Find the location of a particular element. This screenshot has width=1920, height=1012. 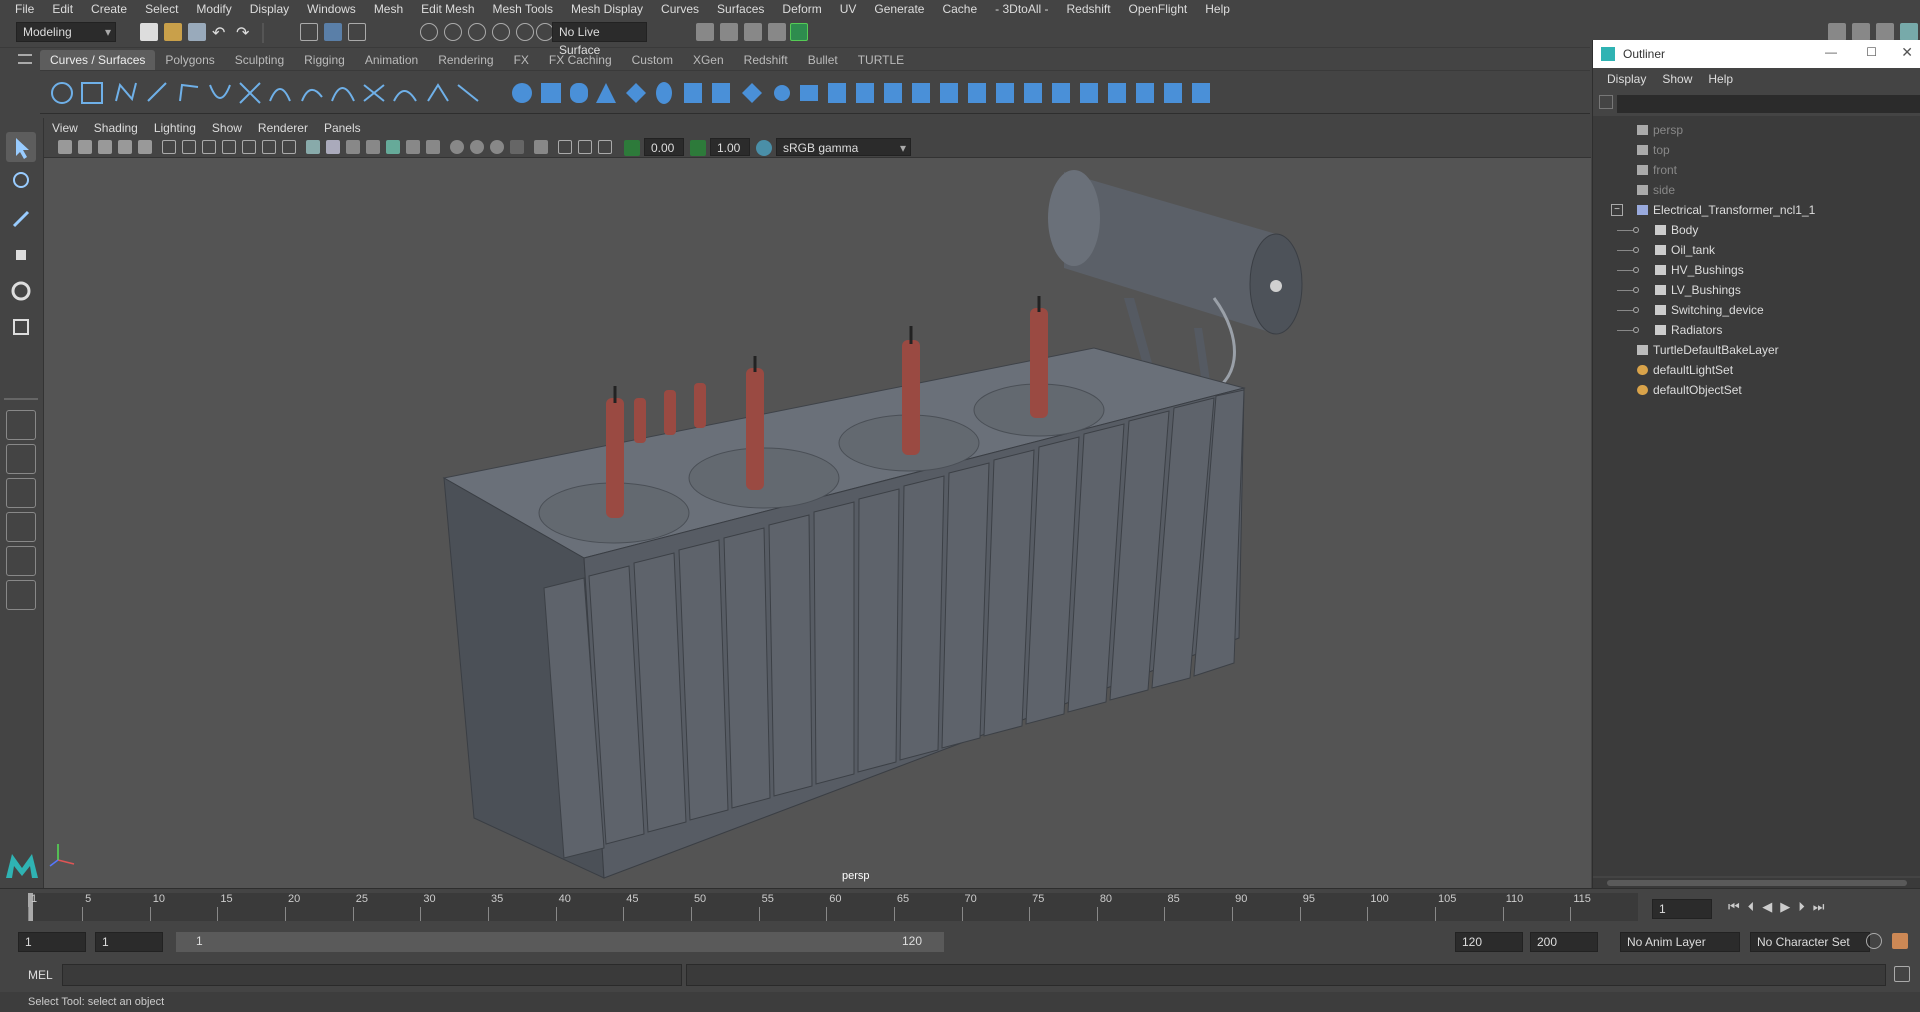

outliner-toggle-icon is located at coordinates (1909, 32).